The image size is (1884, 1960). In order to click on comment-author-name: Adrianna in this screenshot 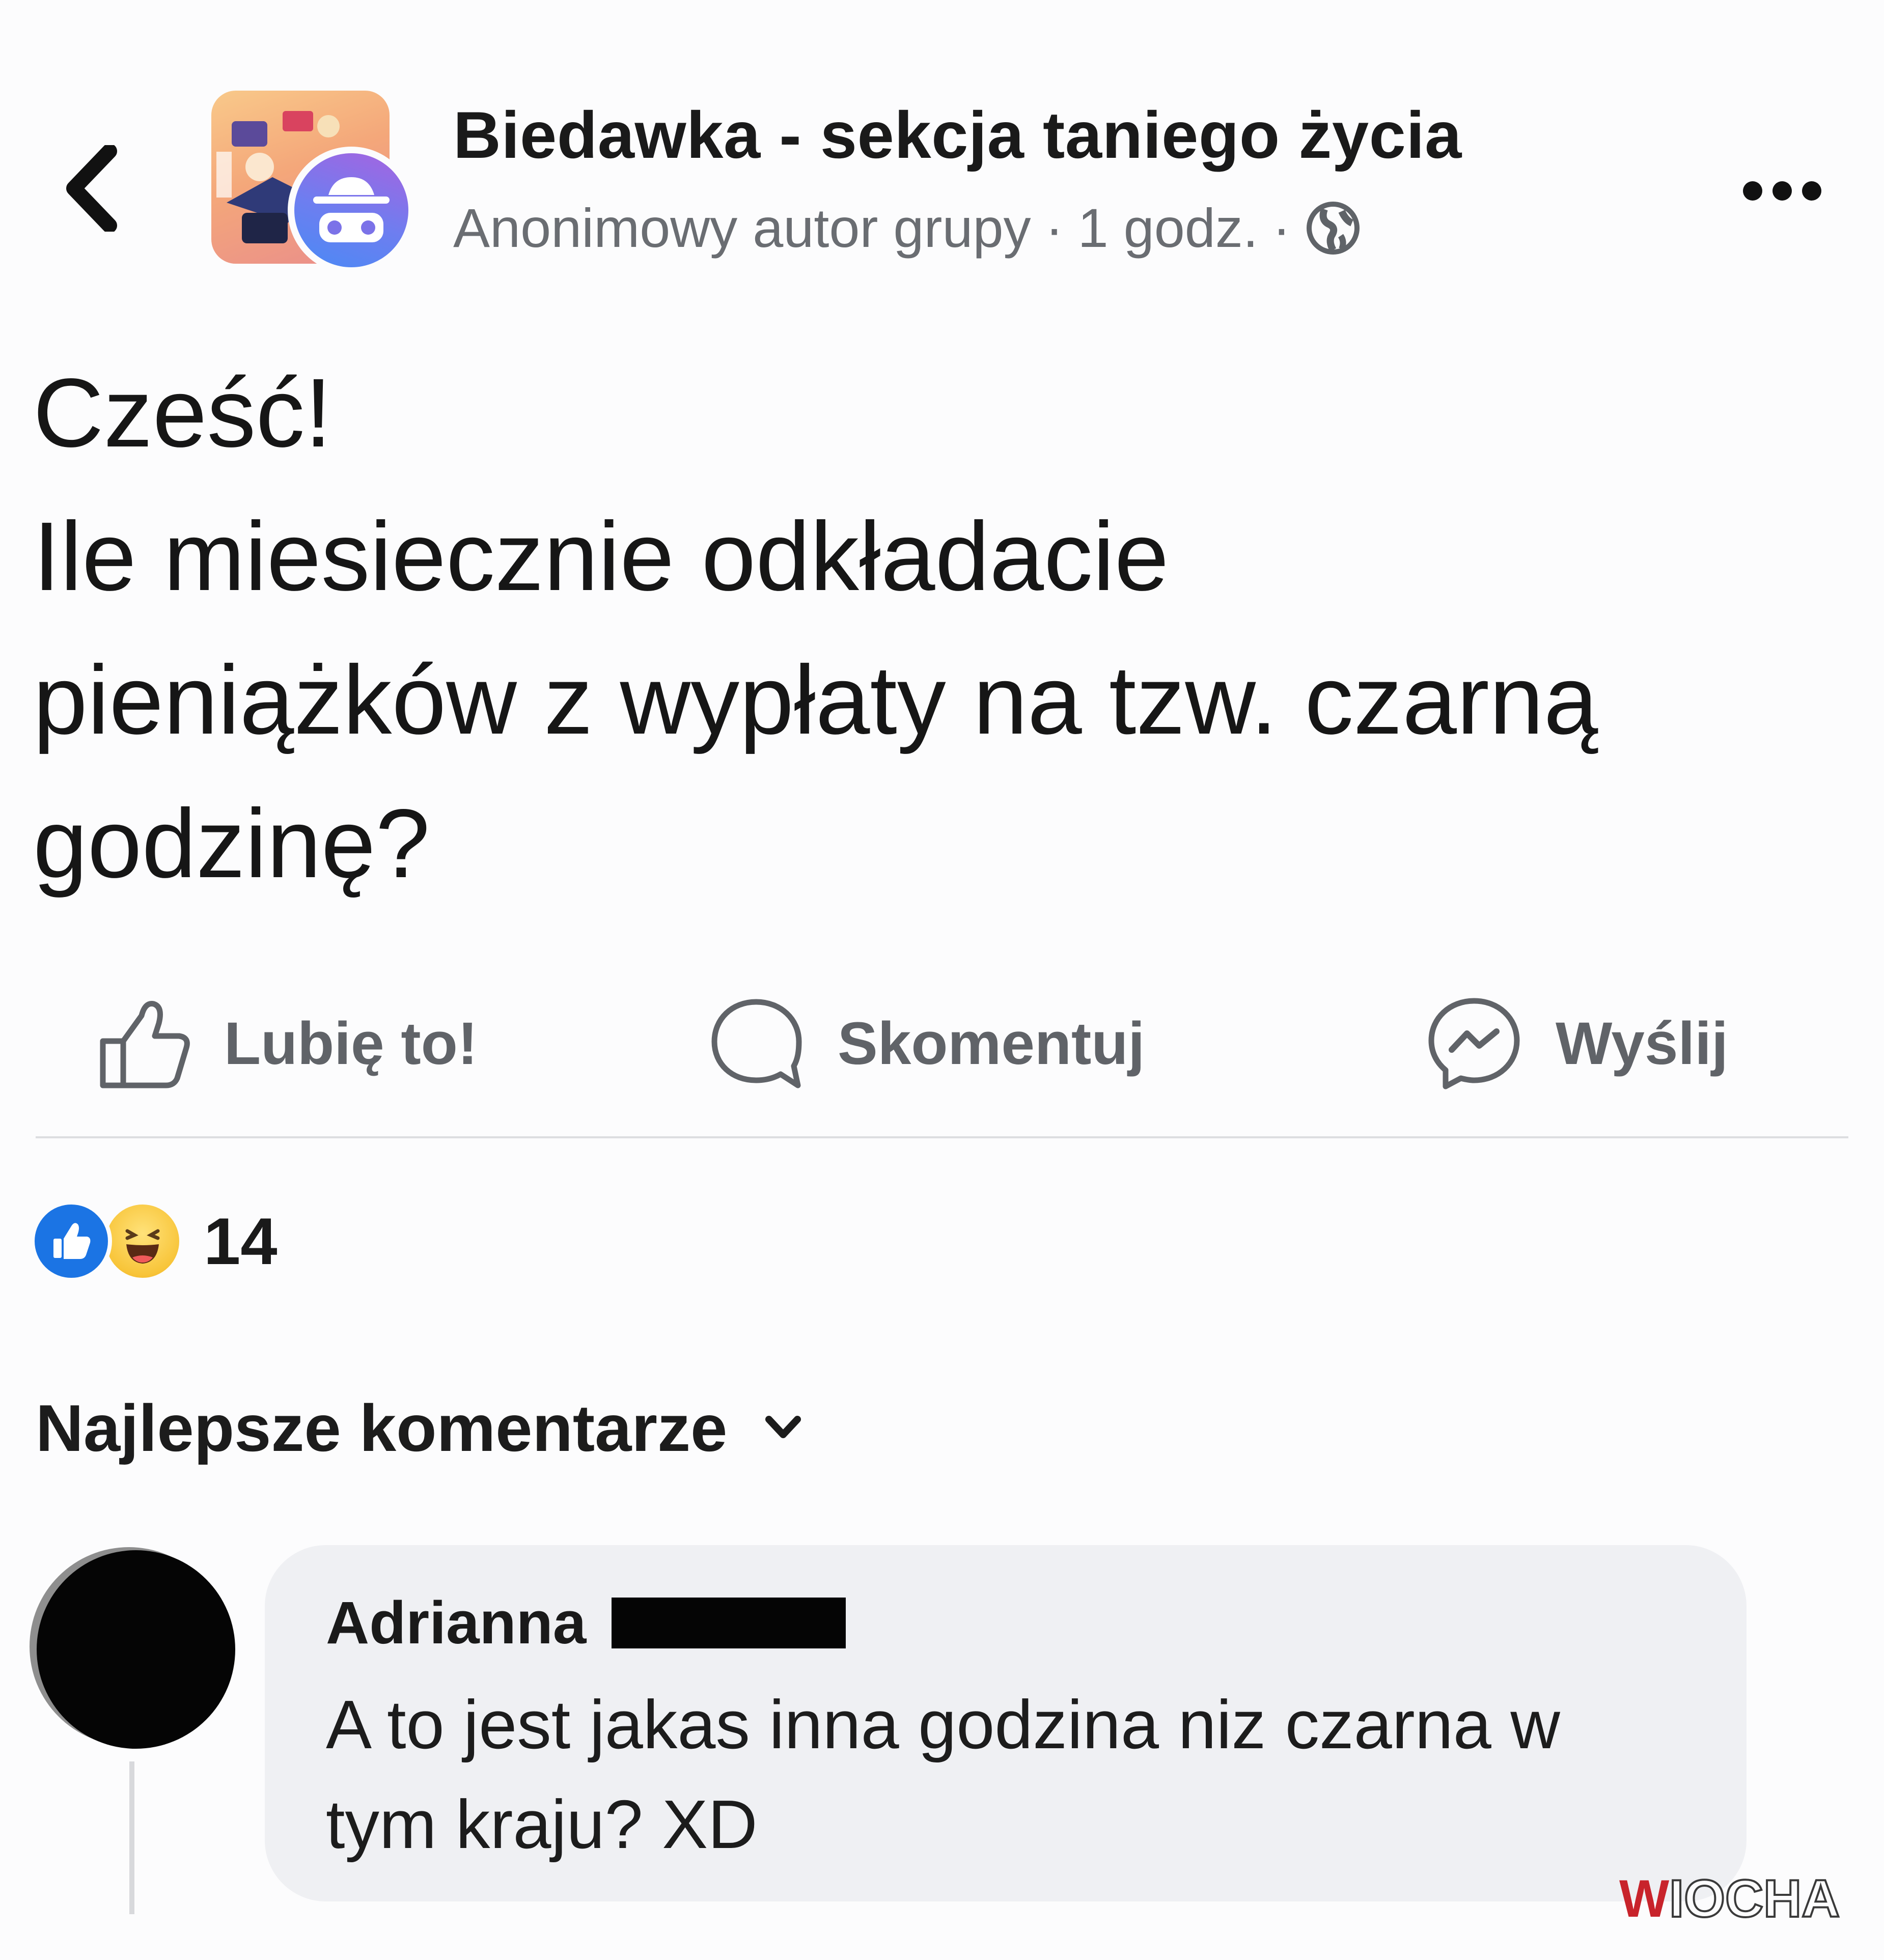, I will do `click(456, 1623)`.